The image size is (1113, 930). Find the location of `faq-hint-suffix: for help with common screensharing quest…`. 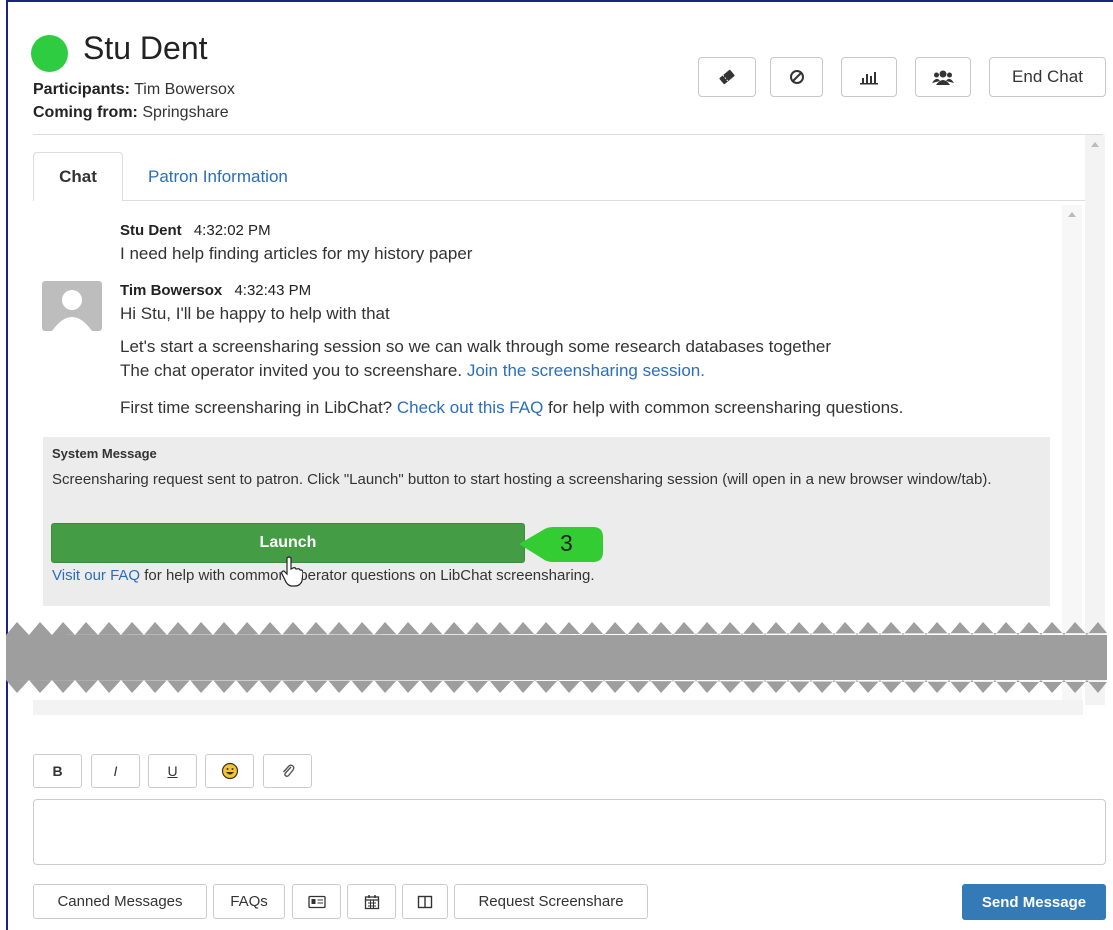

faq-hint-suffix: for help with common screensharing quest… is located at coordinates (726, 407).